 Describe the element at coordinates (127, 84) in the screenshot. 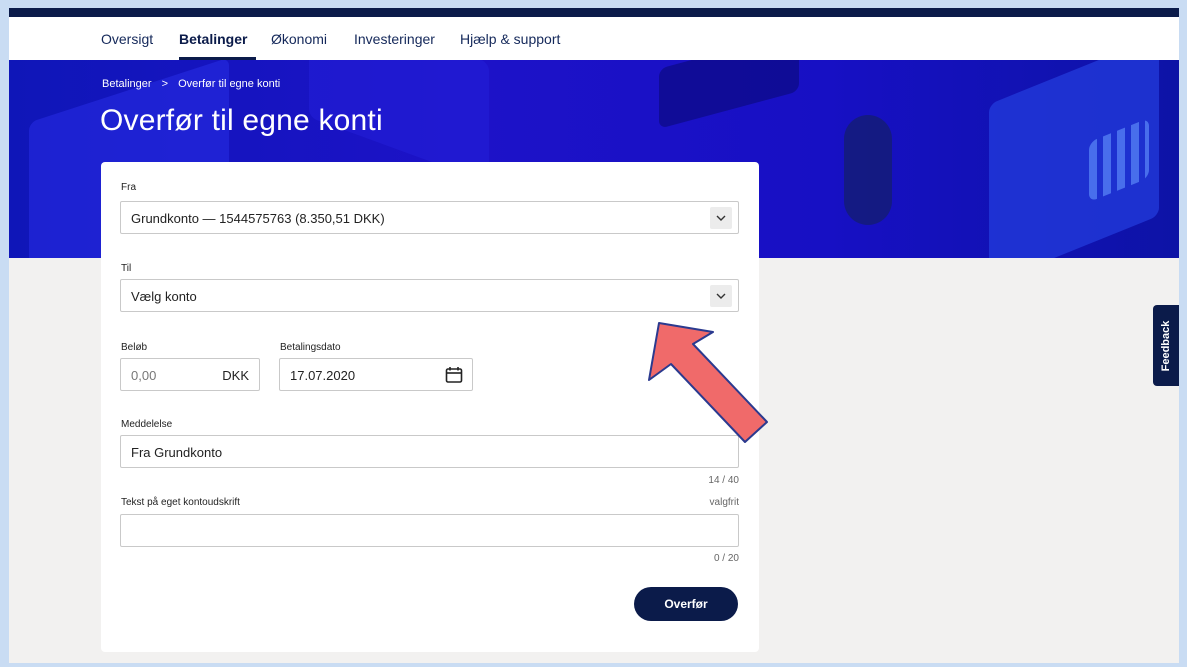

I see `breadcrumb-item-betalinger: Betalinger` at that location.